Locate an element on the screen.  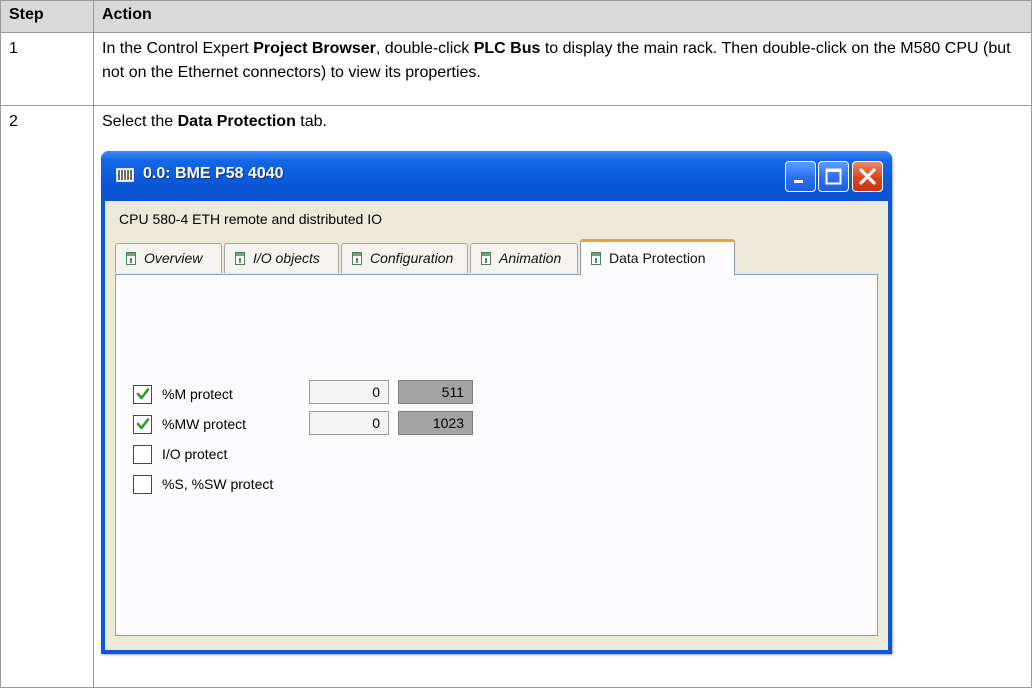
tab-label: I/O objects is located at coordinates (286, 258).